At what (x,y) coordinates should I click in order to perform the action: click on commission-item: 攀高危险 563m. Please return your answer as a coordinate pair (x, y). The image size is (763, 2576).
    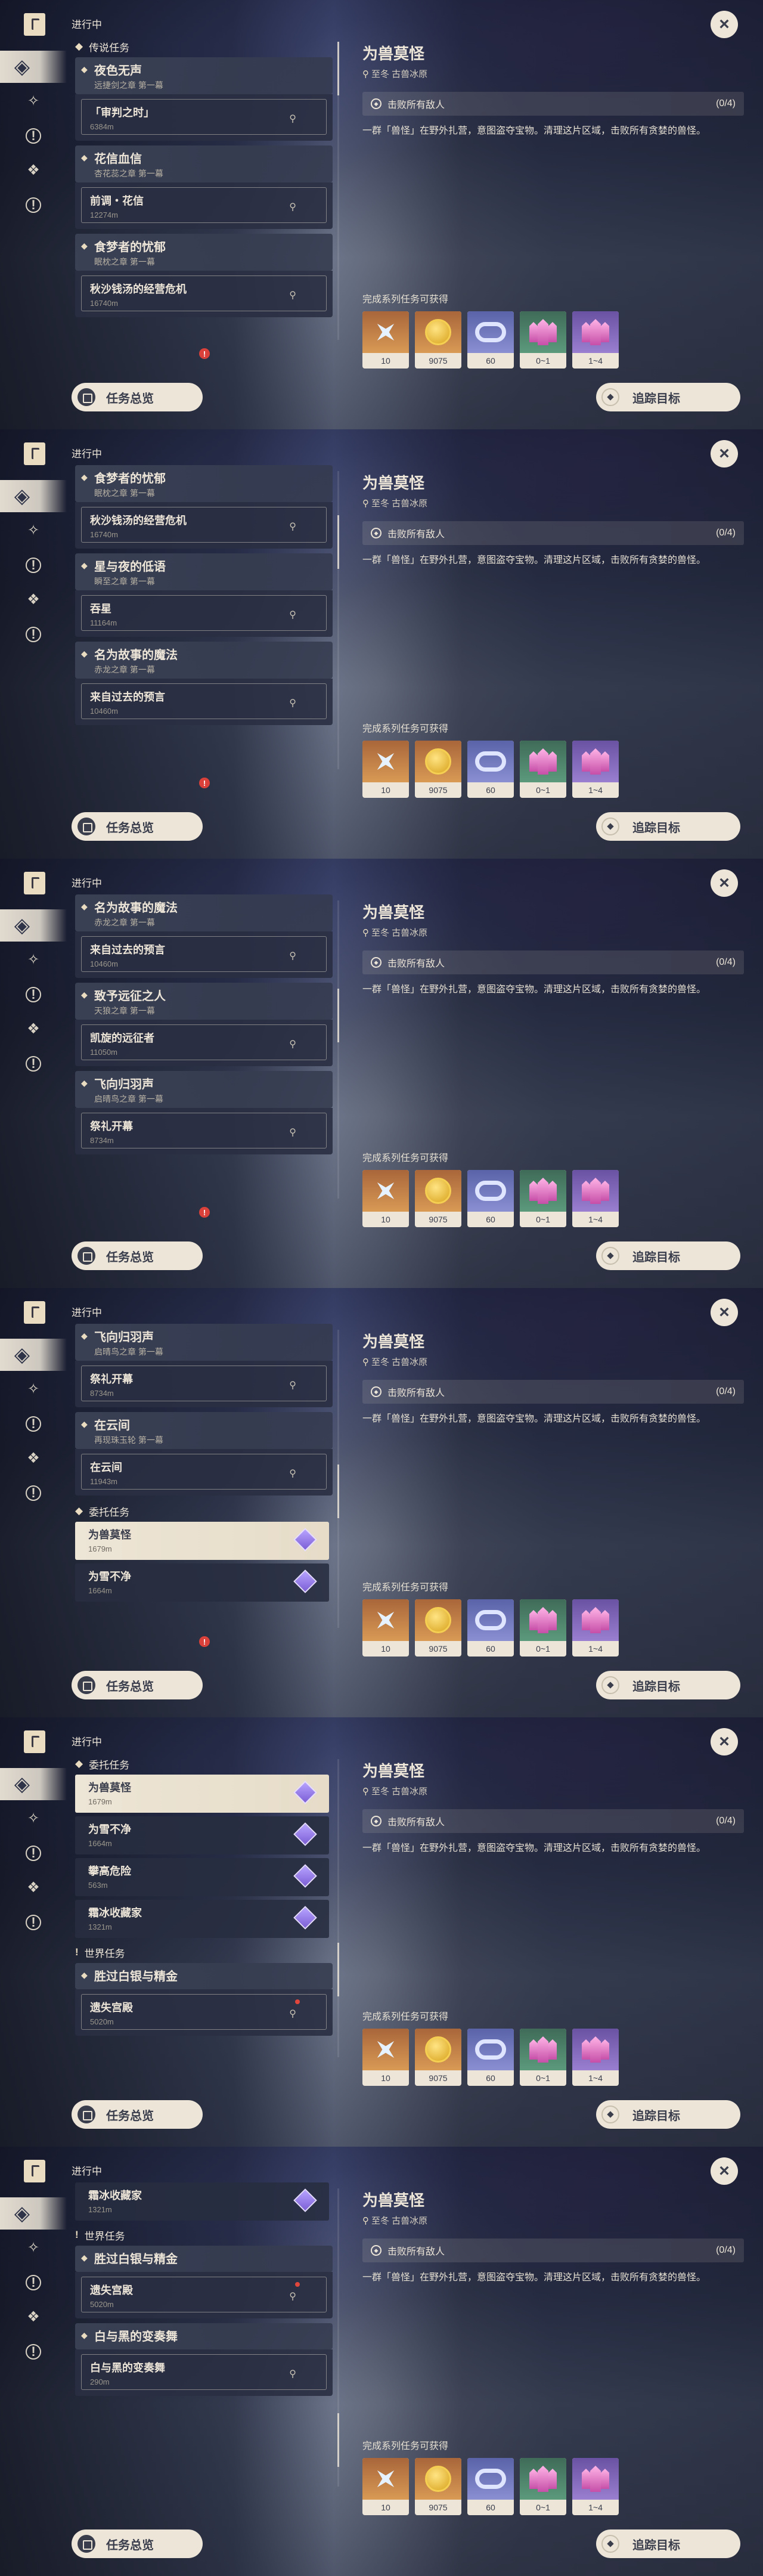
    Looking at the image, I should click on (202, 1877).